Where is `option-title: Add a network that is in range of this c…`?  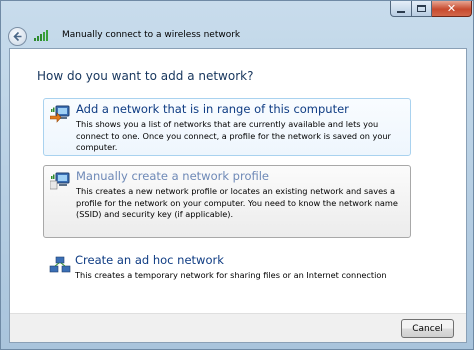
option-title: Add a network that is in range of this c… is located at coordinates (212, 109).